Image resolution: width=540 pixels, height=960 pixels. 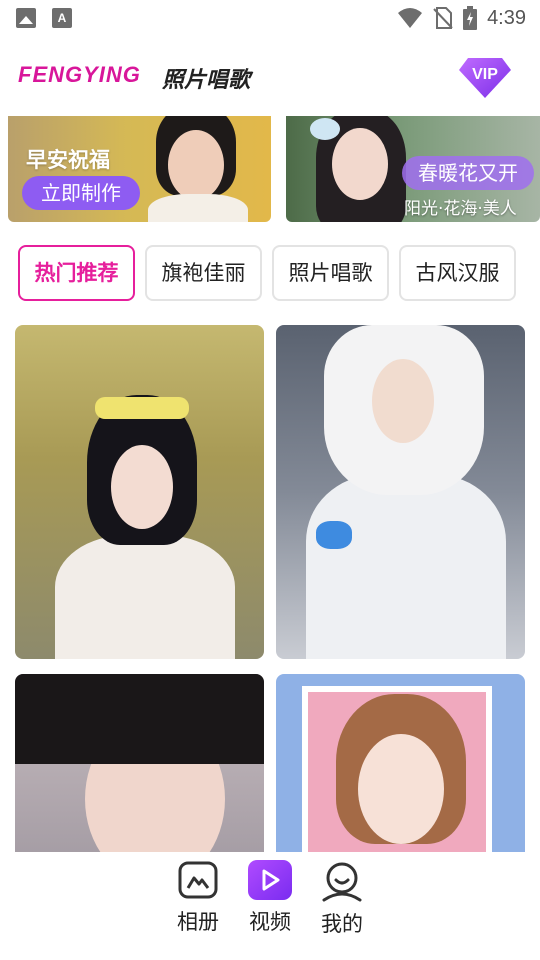 I want to click on banner-title: 早安祝福, so click(x=68, y=160).